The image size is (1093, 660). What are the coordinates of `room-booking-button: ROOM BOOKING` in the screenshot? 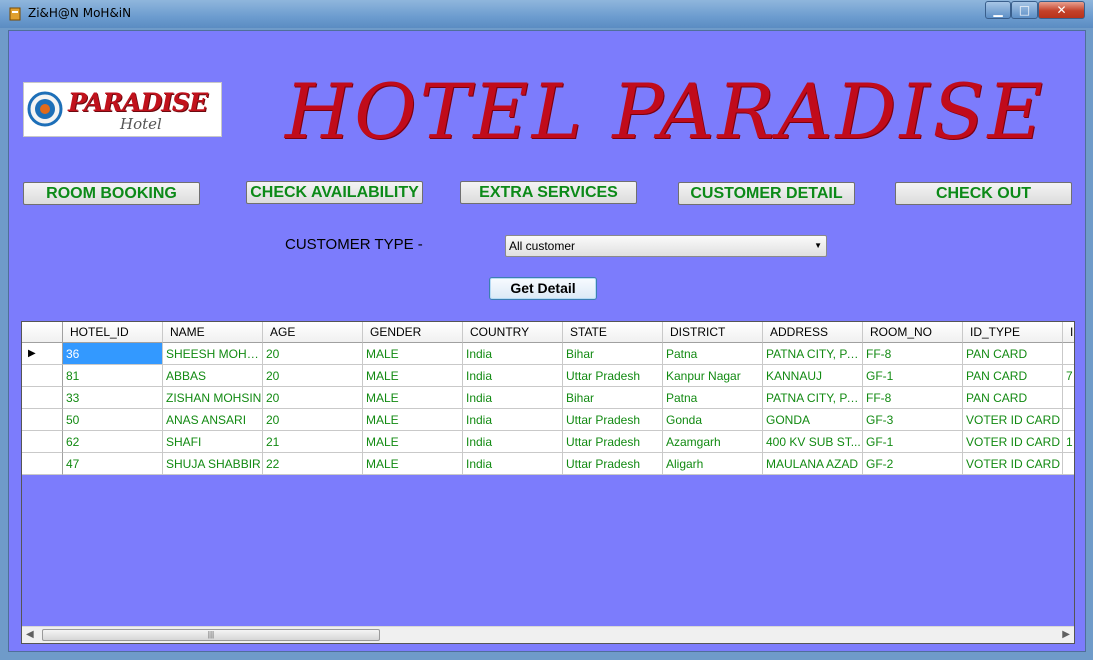 It's located at (111, 193).